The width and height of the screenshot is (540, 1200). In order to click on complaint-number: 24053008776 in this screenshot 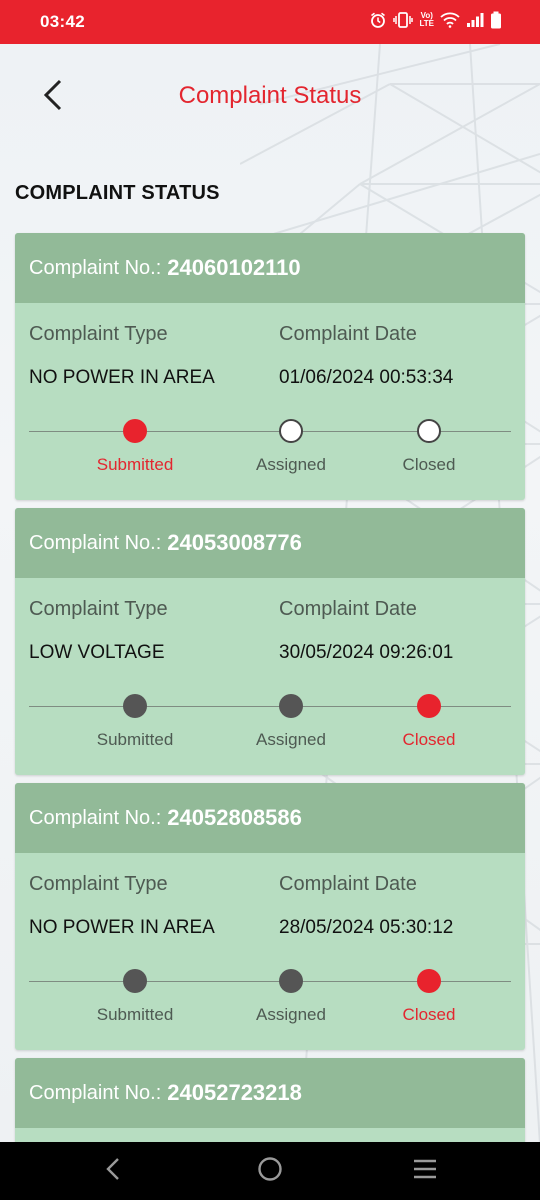, I will do `click(234, 542)`.